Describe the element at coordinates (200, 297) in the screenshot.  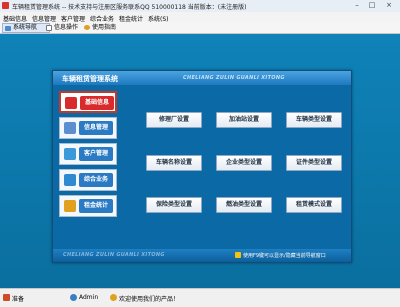
I see `status-bar: 准备 Admin 欢迎使用我们的产品！` at that location.